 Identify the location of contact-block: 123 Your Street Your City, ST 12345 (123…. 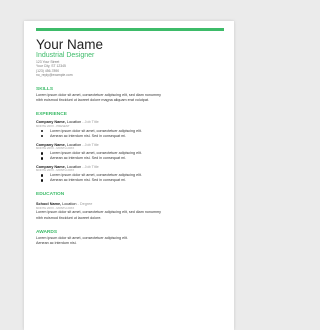
(129, 69).